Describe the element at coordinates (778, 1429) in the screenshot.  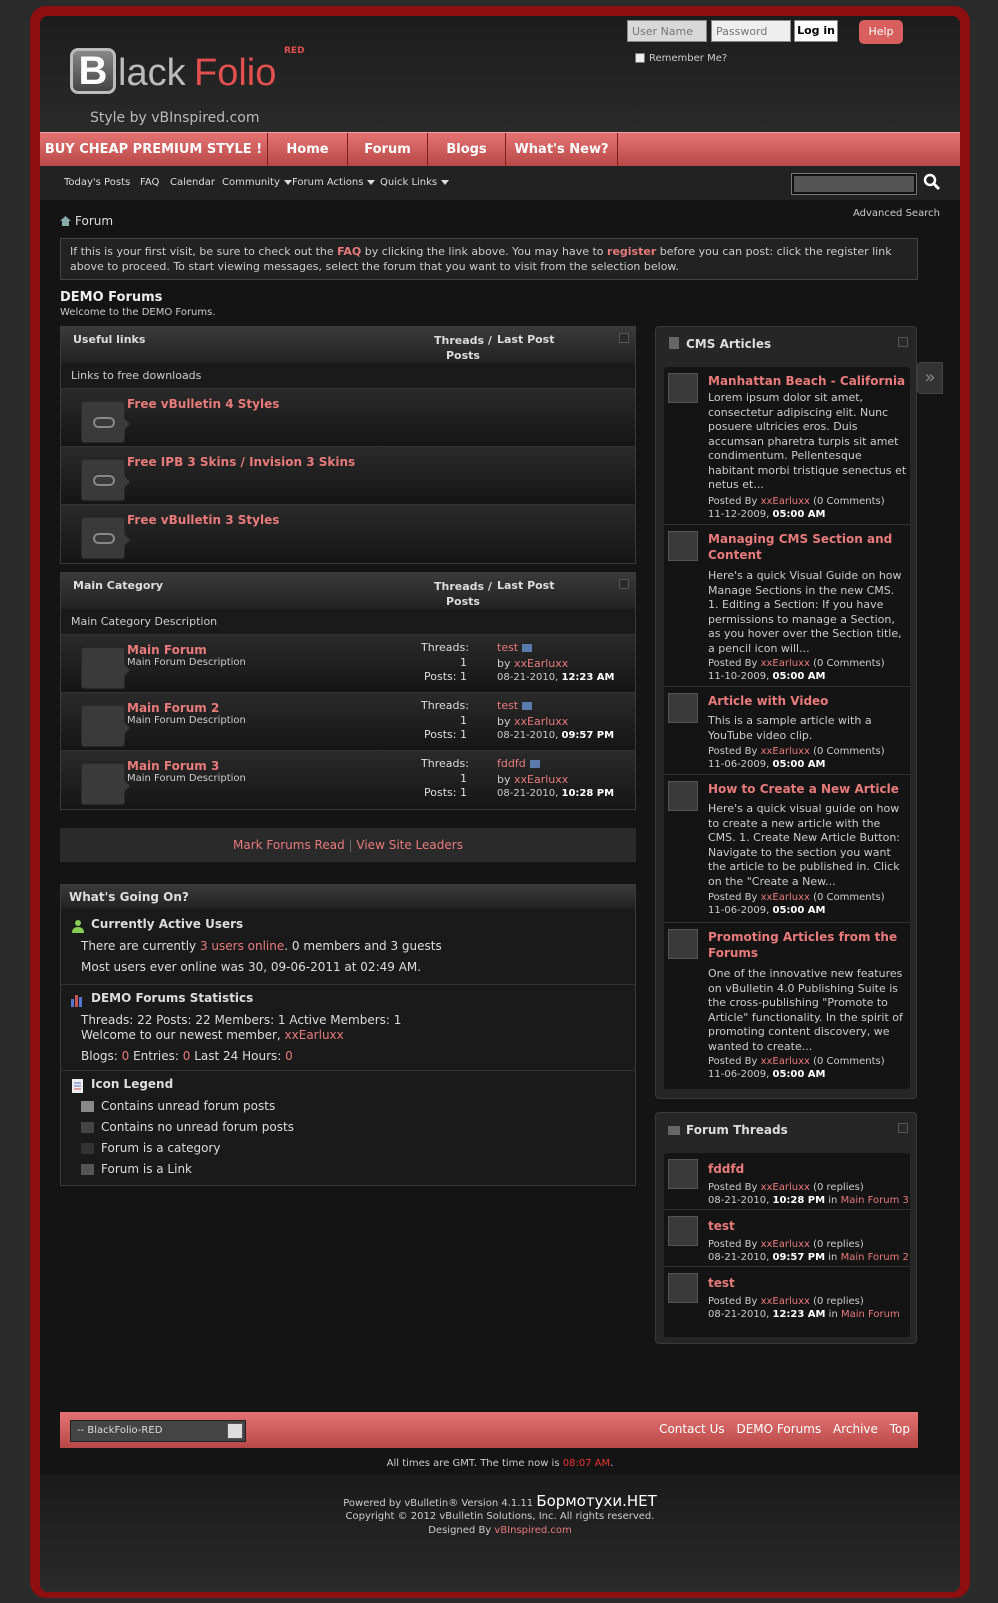
I see `demo-forums-link: DEMO Forums` at that location.